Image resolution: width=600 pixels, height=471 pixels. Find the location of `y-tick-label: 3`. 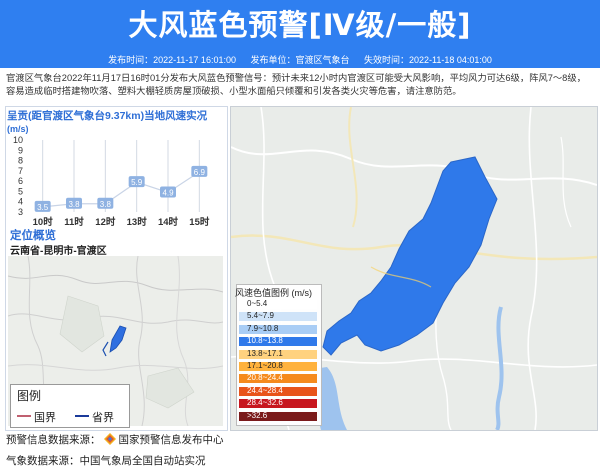

y-tick-label: 3 is located at coordinates (20, 212).